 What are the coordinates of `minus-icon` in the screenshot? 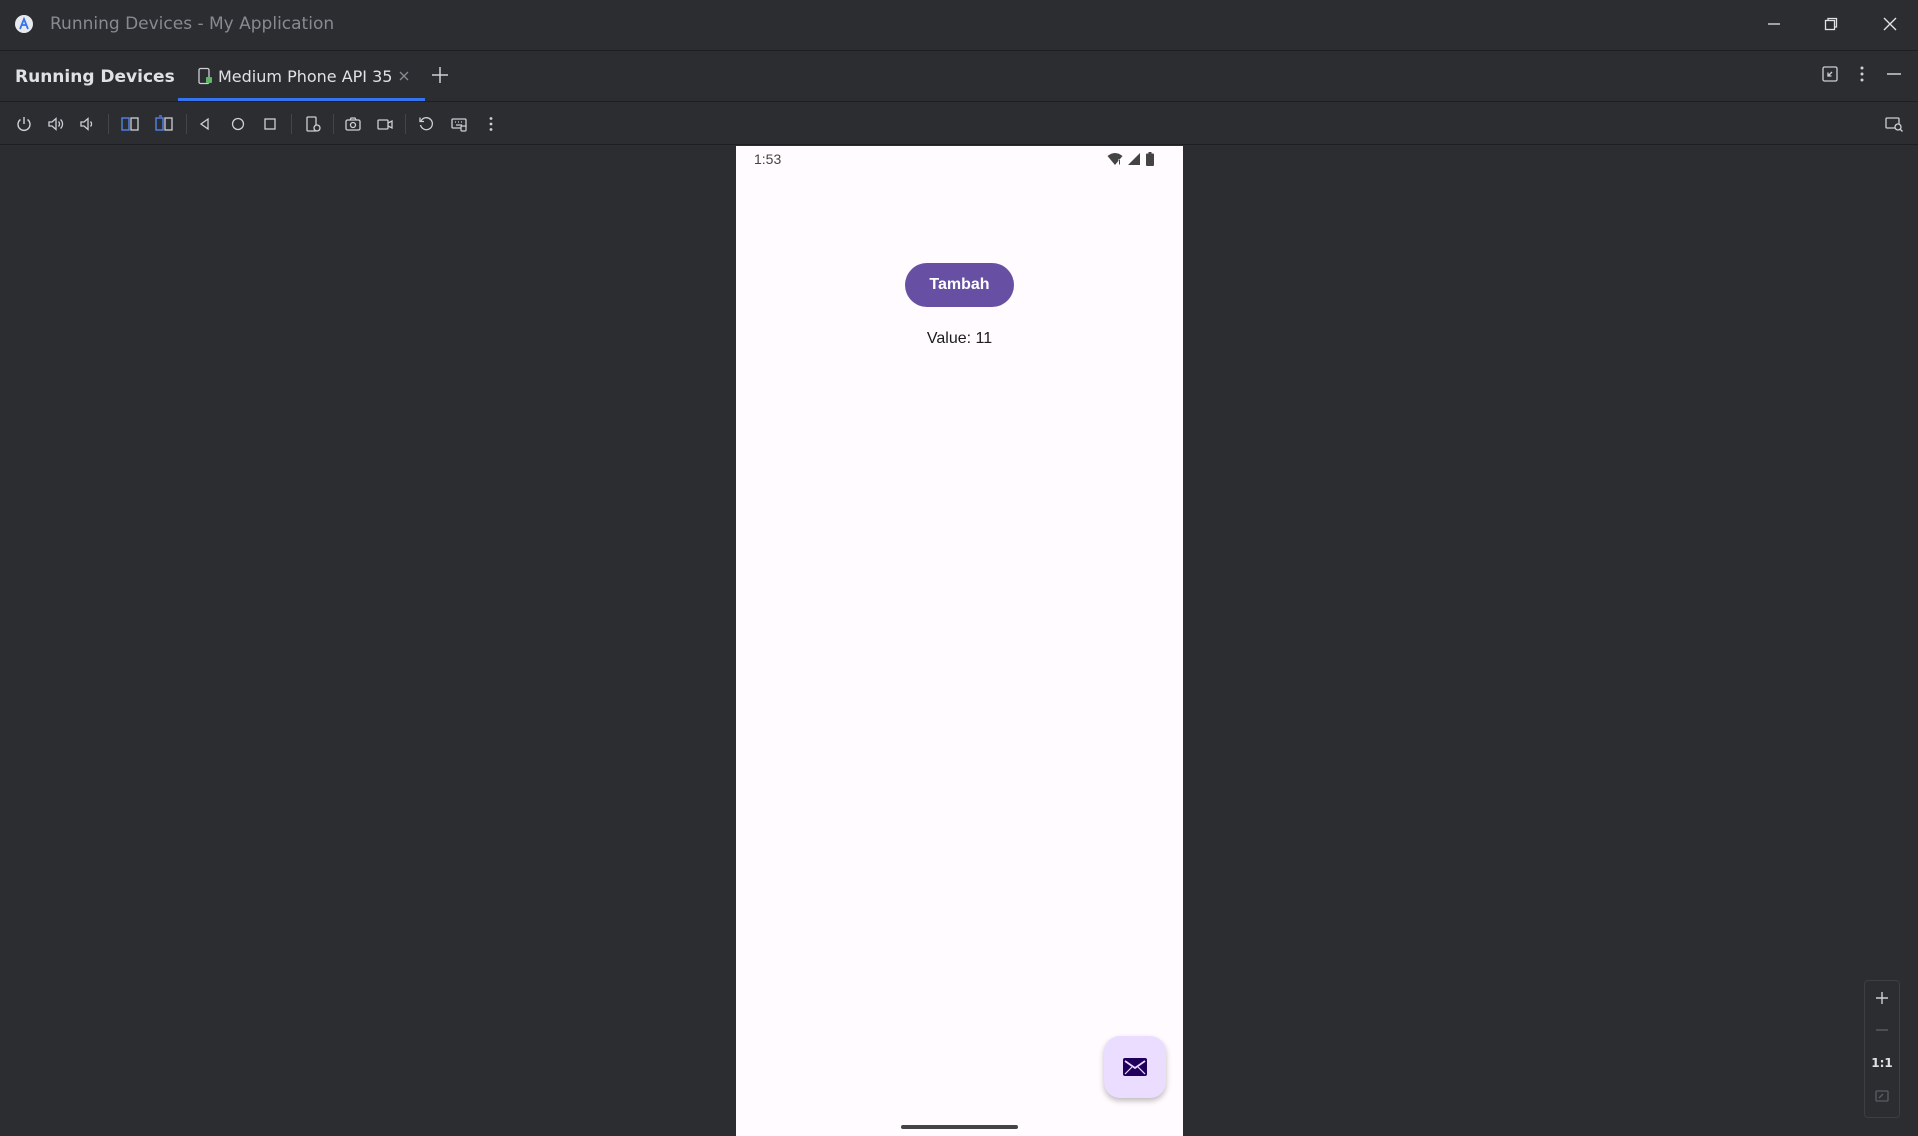 It's located at (1882, 1030).